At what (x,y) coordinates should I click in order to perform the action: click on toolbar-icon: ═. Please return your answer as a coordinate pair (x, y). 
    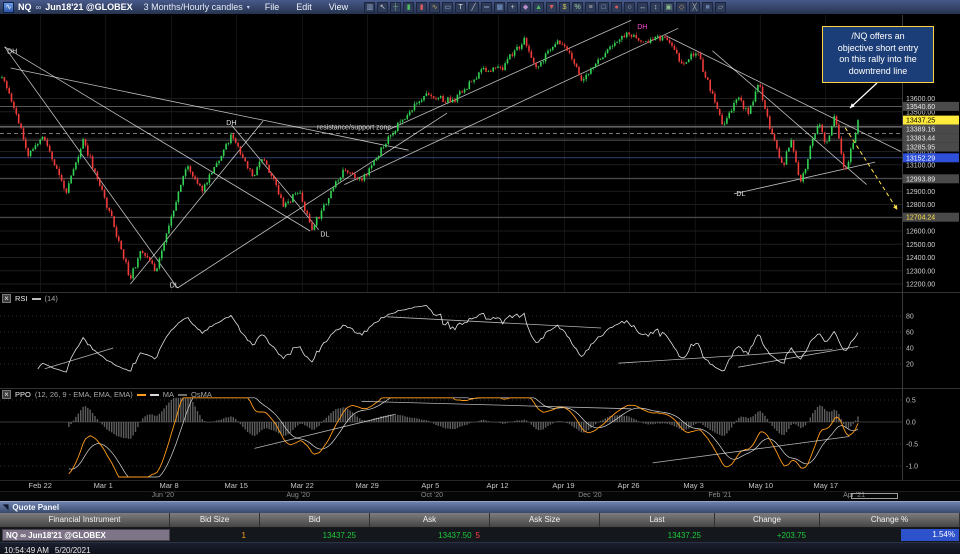
    Looking at the image, I should click on (487, 7).